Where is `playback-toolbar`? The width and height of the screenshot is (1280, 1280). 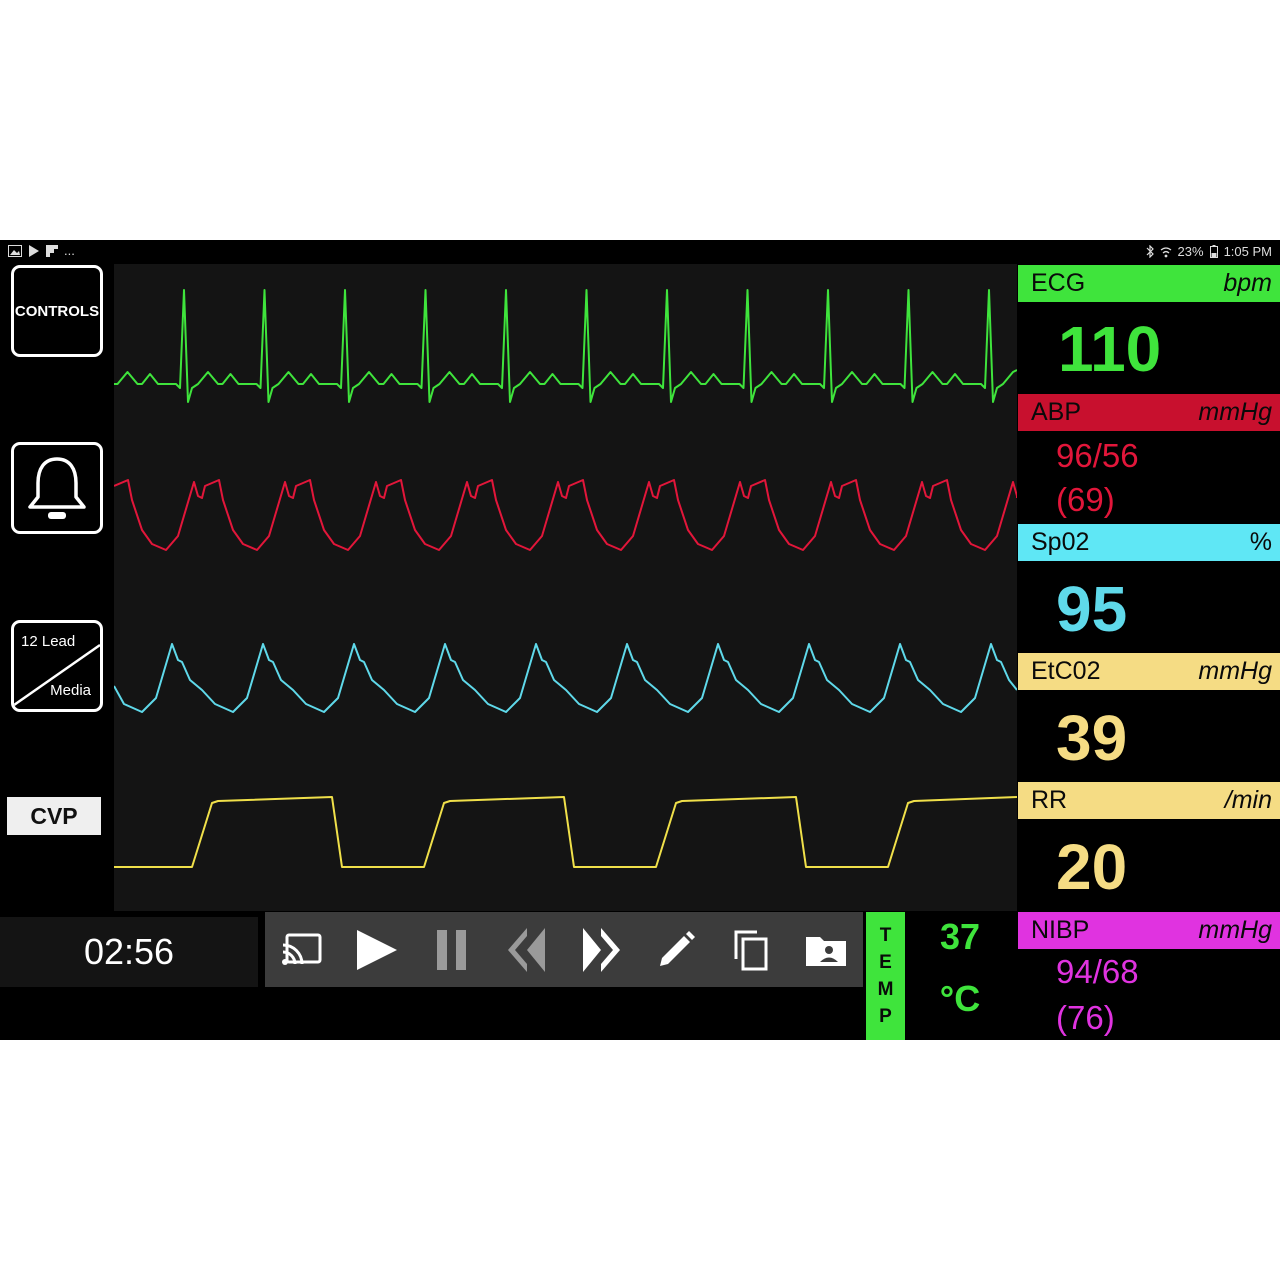
playback-toolbar is located at coordinates (564, 949).